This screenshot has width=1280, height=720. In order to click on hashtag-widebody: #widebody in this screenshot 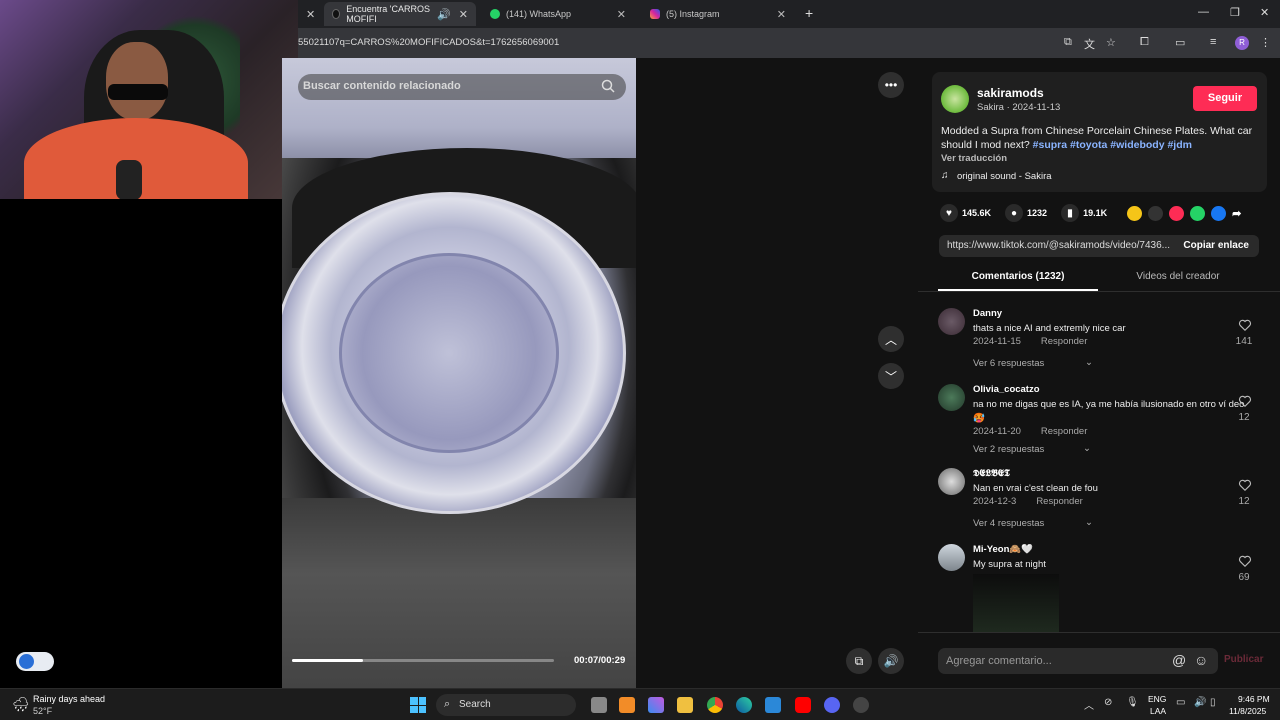, I will do `click(1137, 145)`.